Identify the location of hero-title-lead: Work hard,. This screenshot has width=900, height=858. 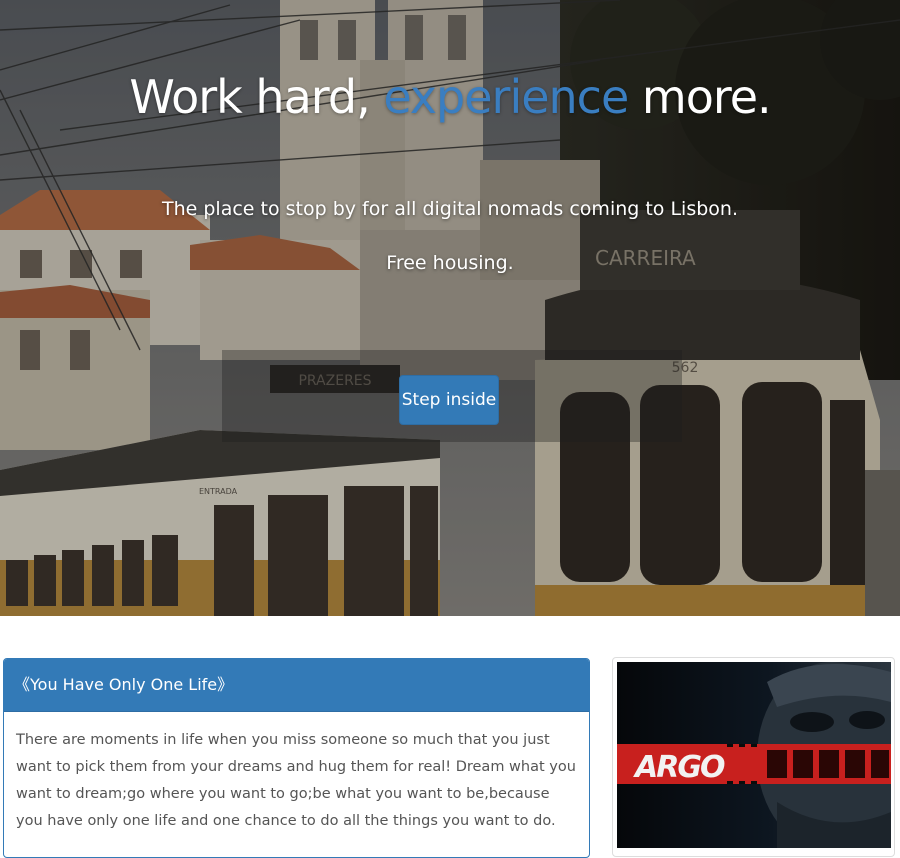
(256, 97).